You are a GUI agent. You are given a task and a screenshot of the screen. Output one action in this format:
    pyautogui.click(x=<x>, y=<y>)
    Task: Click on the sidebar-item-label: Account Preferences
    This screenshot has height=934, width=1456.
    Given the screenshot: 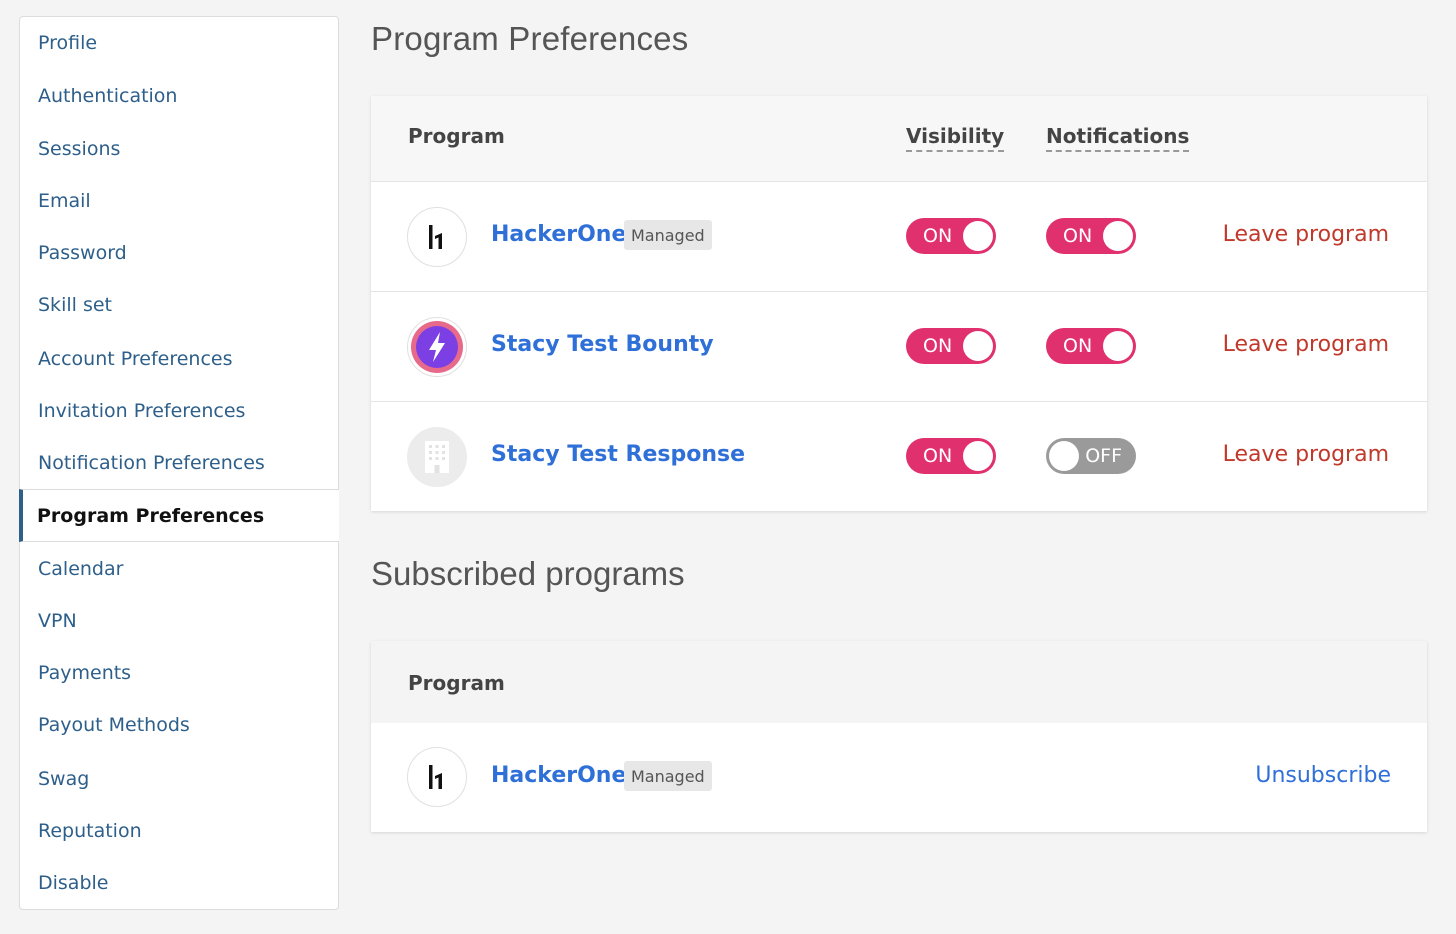 What is the action you would take?
    pyautogui.click(x=135, y=359)
    